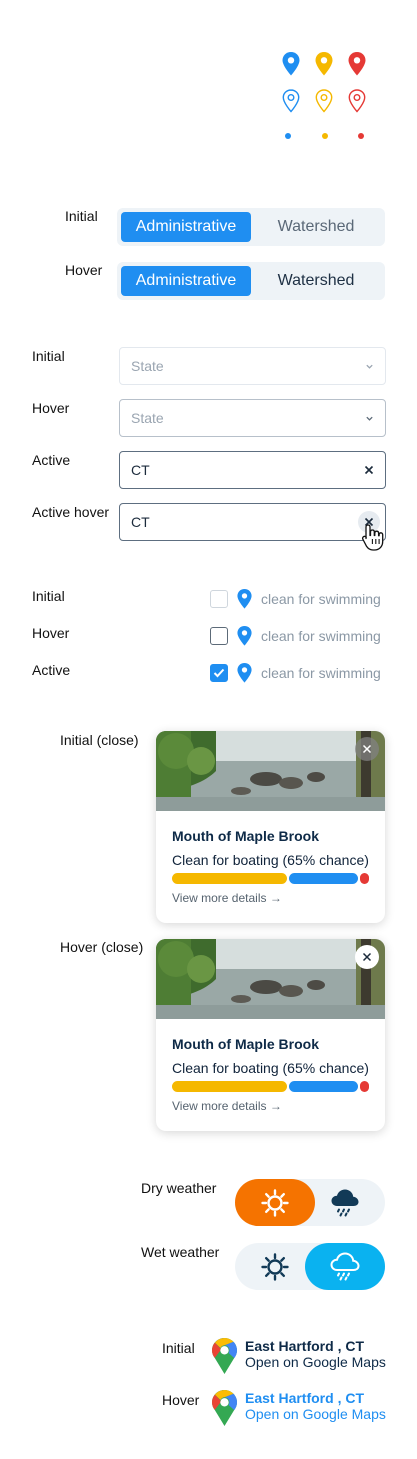 Image resolution: width=417 pixels, height=1459 pixels. Describe the element at coordinates (71, 512) in the screenshot. I see `state-label: Active hover` at that location.